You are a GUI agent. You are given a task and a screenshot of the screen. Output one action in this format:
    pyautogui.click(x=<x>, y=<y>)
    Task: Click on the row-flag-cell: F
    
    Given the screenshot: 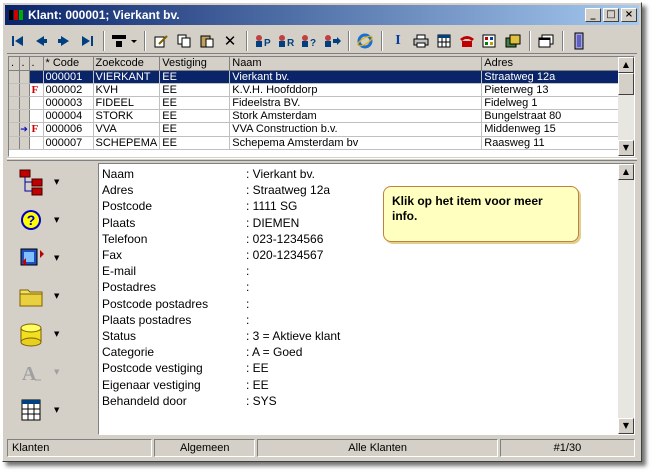 What is the action you would take?
    pyautogui.click(x=36, y=90)
    